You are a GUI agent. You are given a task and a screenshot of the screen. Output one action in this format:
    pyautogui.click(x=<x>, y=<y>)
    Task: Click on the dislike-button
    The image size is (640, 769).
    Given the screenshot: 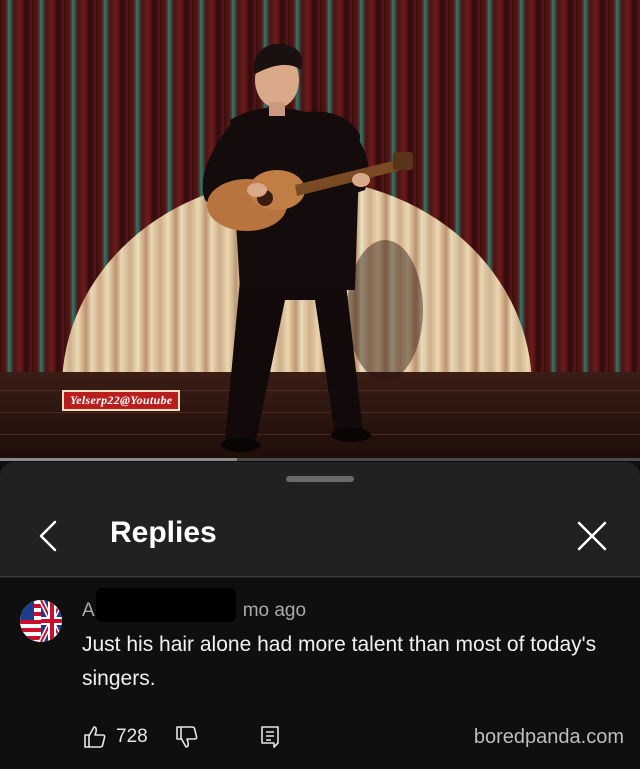 What is the action you would take?
    pyautogui.click(x=187, y=737)
    